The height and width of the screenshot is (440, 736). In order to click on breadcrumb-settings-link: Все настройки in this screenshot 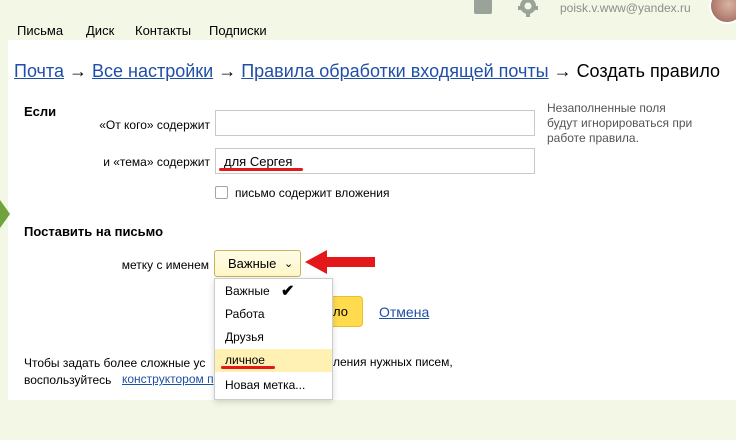, I will do `click(152, 71)`.